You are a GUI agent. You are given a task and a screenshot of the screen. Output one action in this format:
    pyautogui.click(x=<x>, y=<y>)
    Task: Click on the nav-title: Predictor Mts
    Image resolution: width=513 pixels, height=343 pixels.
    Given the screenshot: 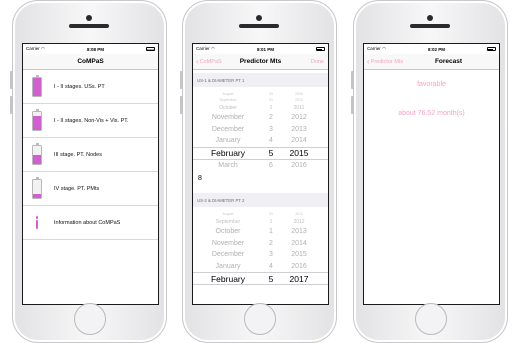 What is the action you would take?
    pyautogui.click(x=260, y=61)
    